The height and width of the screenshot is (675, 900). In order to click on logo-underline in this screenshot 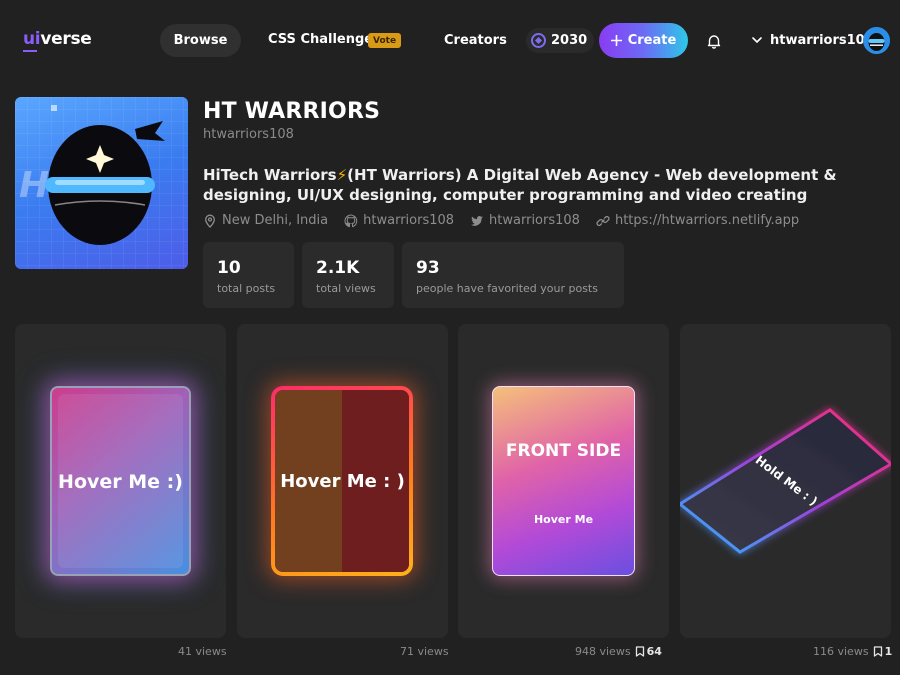, I will do `click(30, 51)`.